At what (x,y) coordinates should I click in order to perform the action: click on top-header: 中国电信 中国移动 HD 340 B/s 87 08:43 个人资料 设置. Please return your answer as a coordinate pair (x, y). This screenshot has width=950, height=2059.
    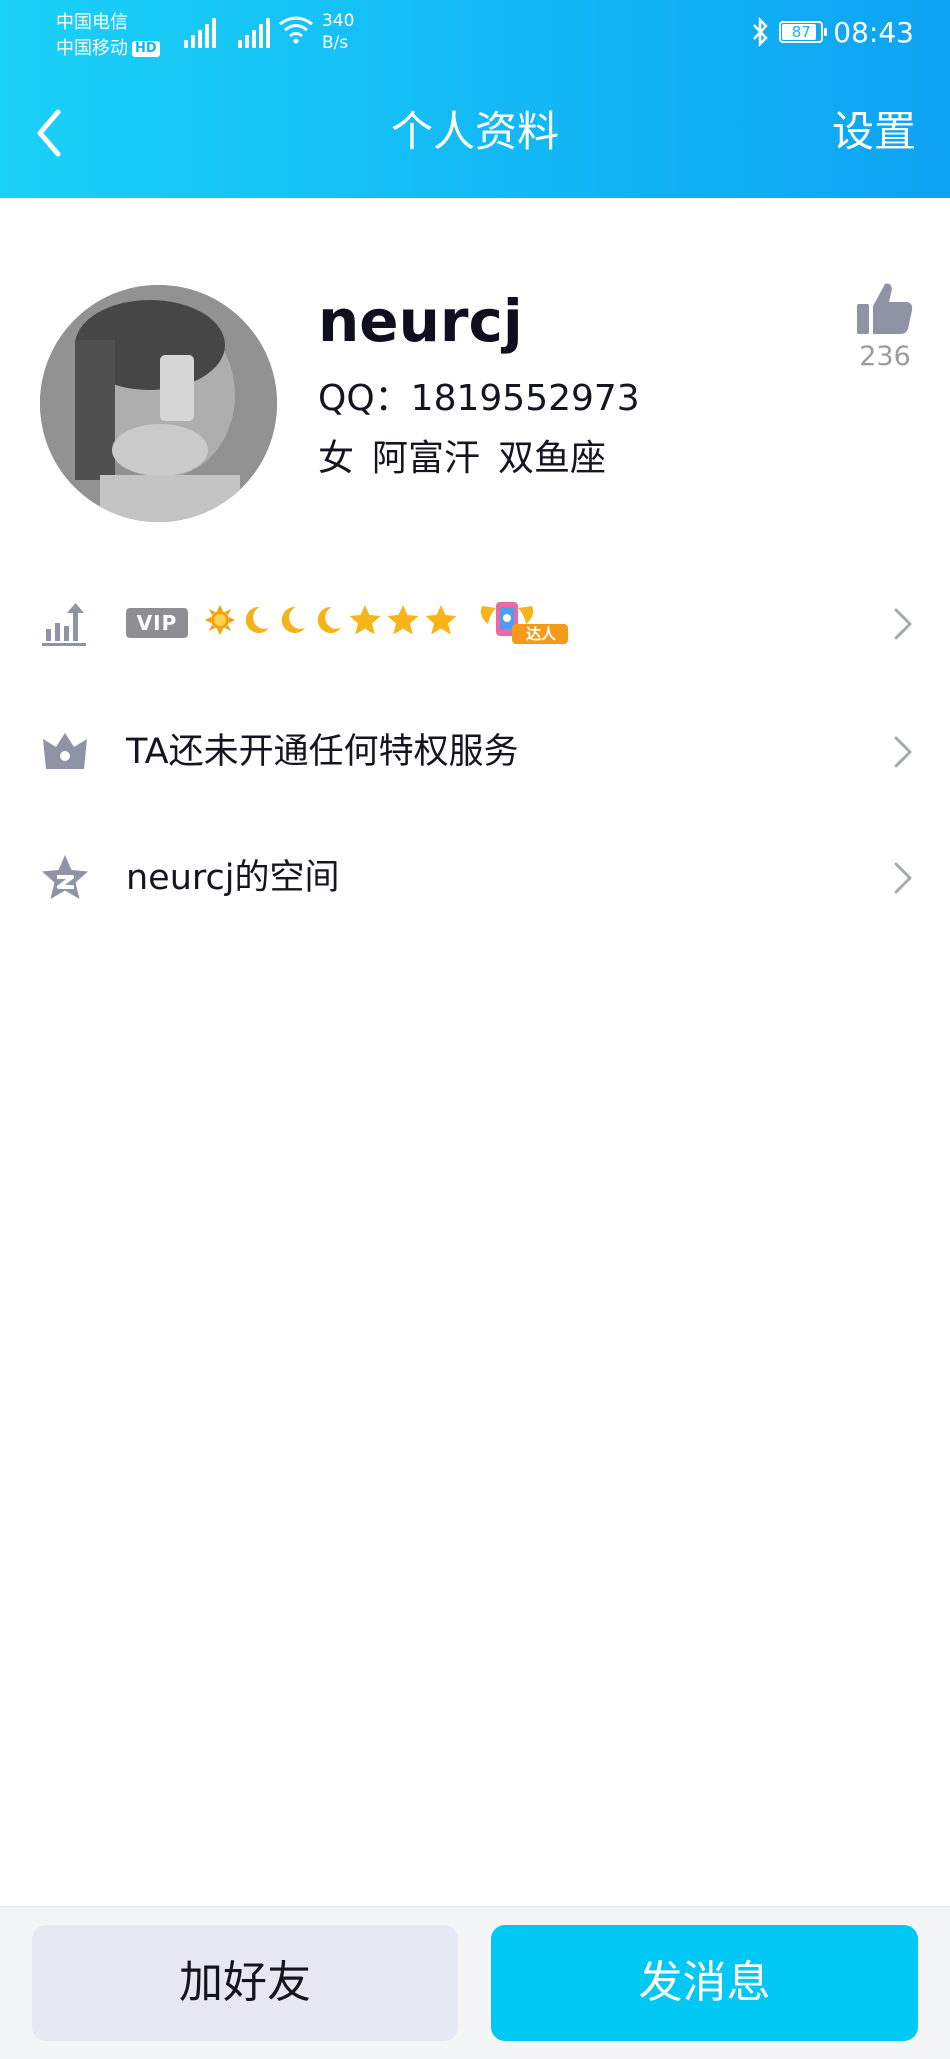
    Looking at the image, I should click on (475, 99).